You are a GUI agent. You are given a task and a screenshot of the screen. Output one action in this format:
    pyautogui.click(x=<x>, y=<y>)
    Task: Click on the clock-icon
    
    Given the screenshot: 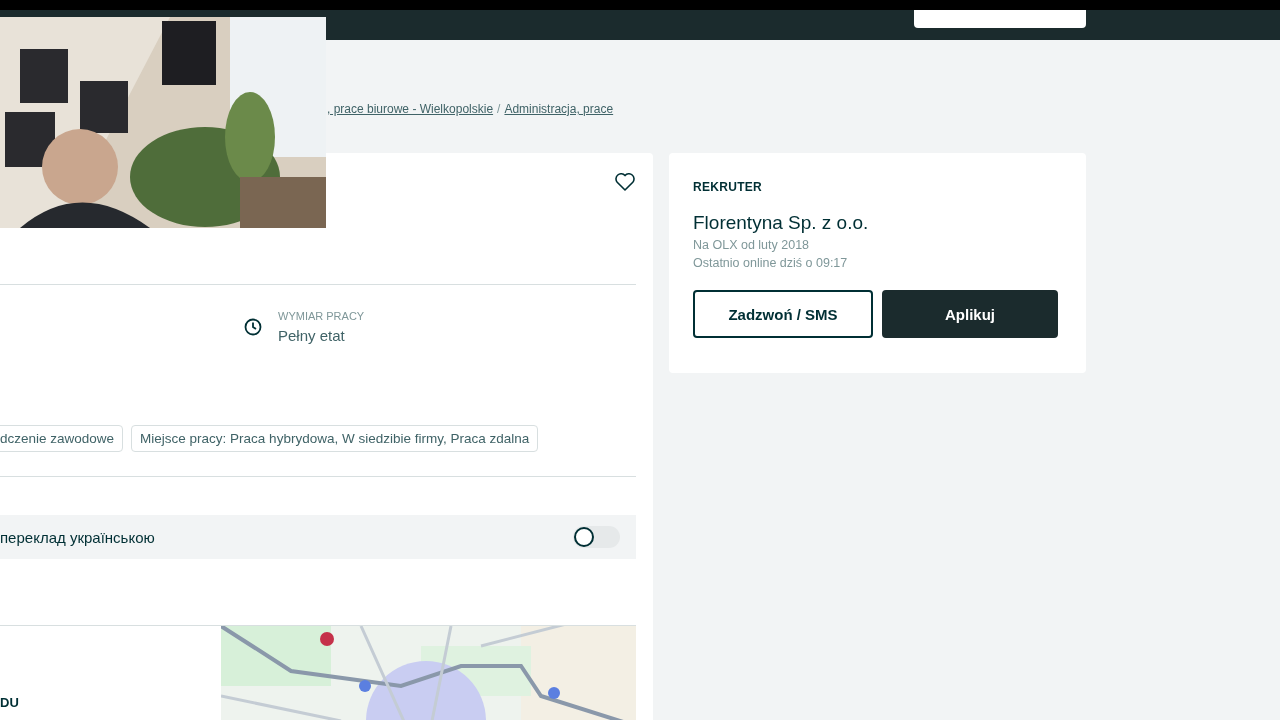 What is the action you would take?
    pyautogui.click(x=253, y=327)
    